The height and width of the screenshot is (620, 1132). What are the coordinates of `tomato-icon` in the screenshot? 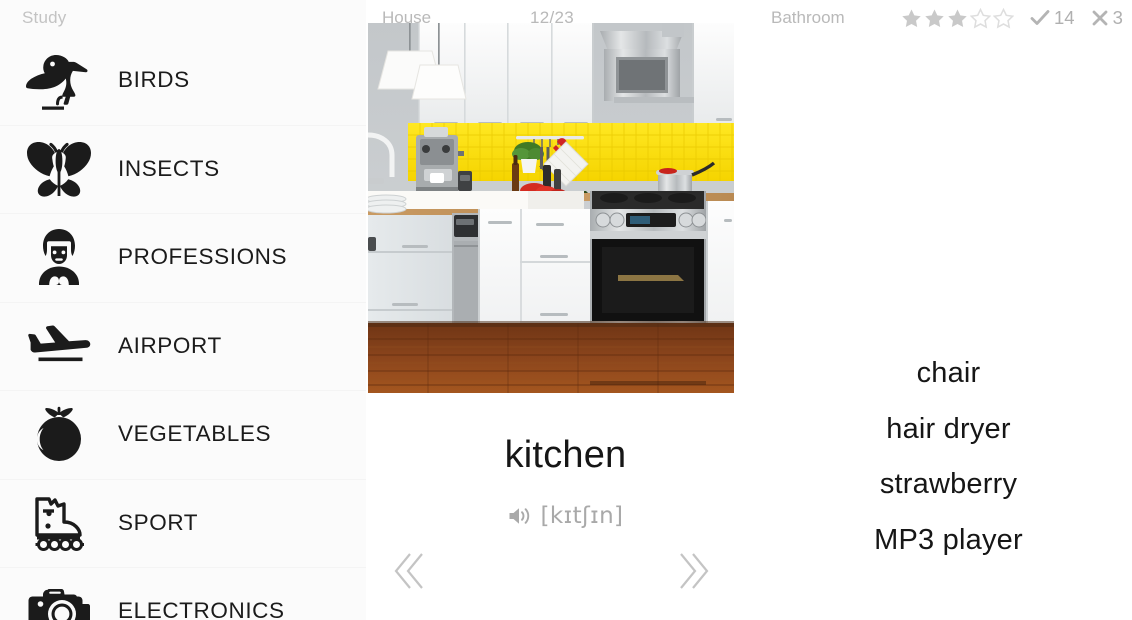 It's located at (59, 434).